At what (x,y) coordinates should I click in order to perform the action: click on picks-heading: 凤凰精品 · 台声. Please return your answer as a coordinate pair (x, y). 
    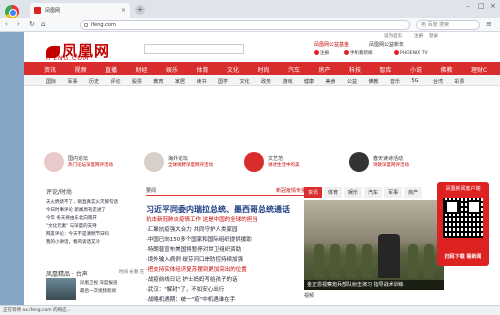
    Looking at the image, I should click on (67, 274).